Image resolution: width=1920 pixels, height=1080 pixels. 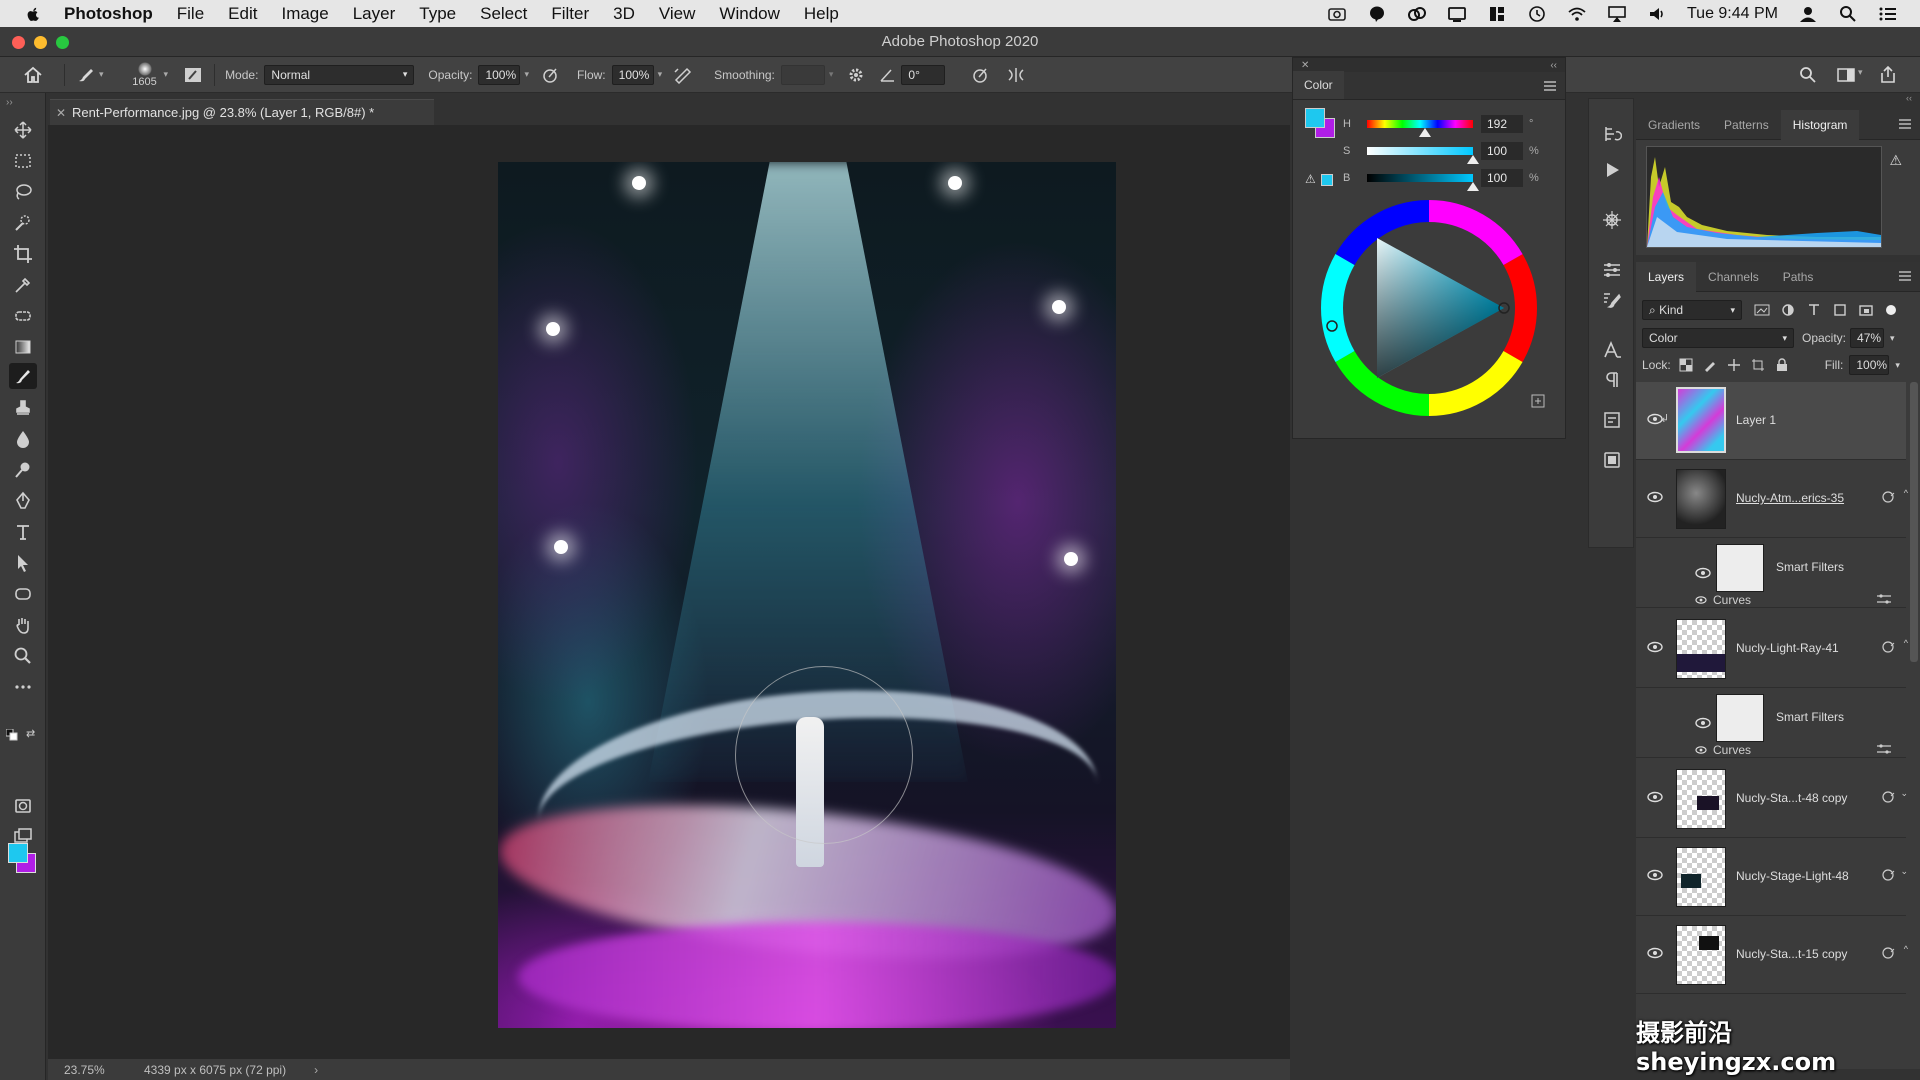 What do you see at coordinates (1866, 310) in the screenshot?
I see `filter-smart-object-icon` at bounding box center [1866, 310].